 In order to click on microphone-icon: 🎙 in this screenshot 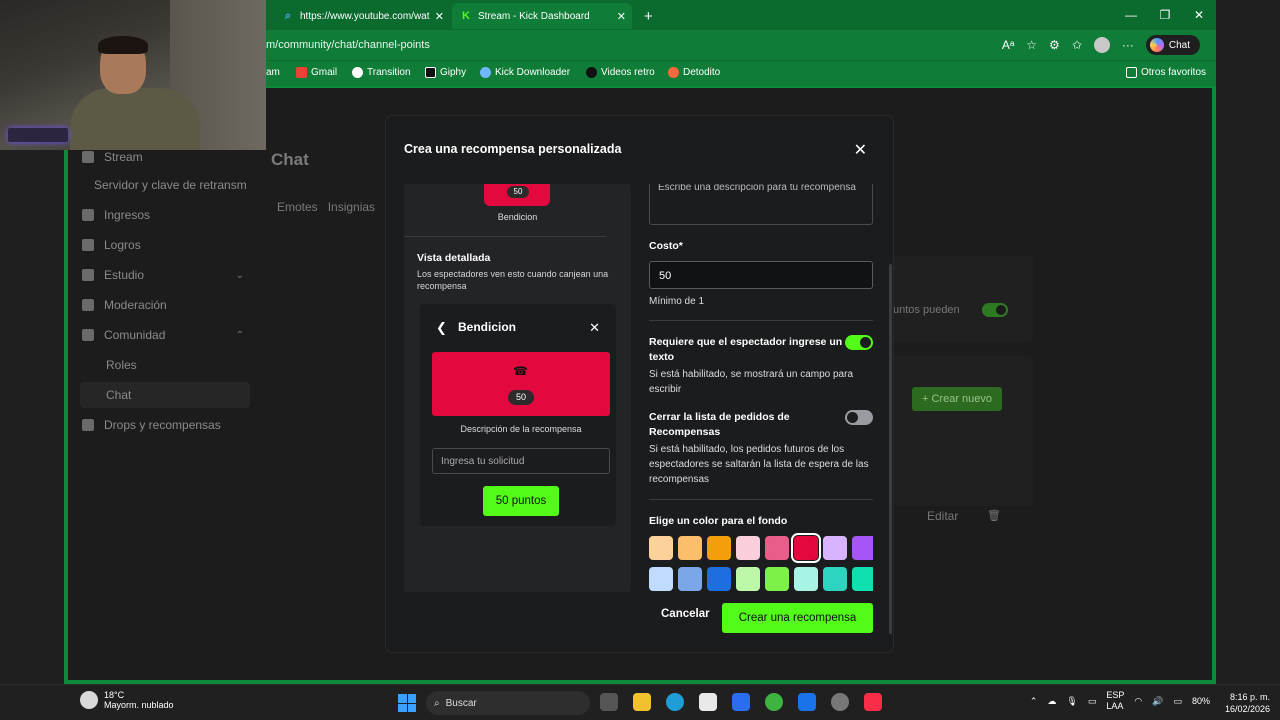, I will do `click(1071, 701)`.